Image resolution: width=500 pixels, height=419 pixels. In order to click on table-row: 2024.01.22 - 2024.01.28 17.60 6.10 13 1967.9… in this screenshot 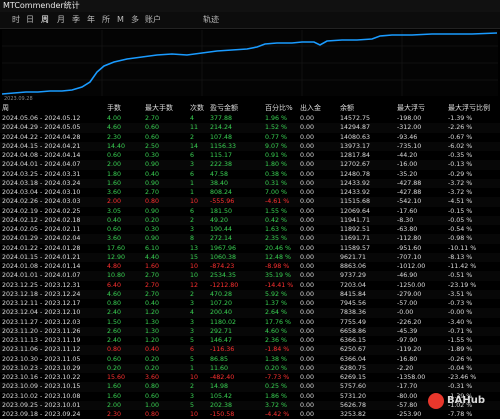, I will do `click(250, 248)`.